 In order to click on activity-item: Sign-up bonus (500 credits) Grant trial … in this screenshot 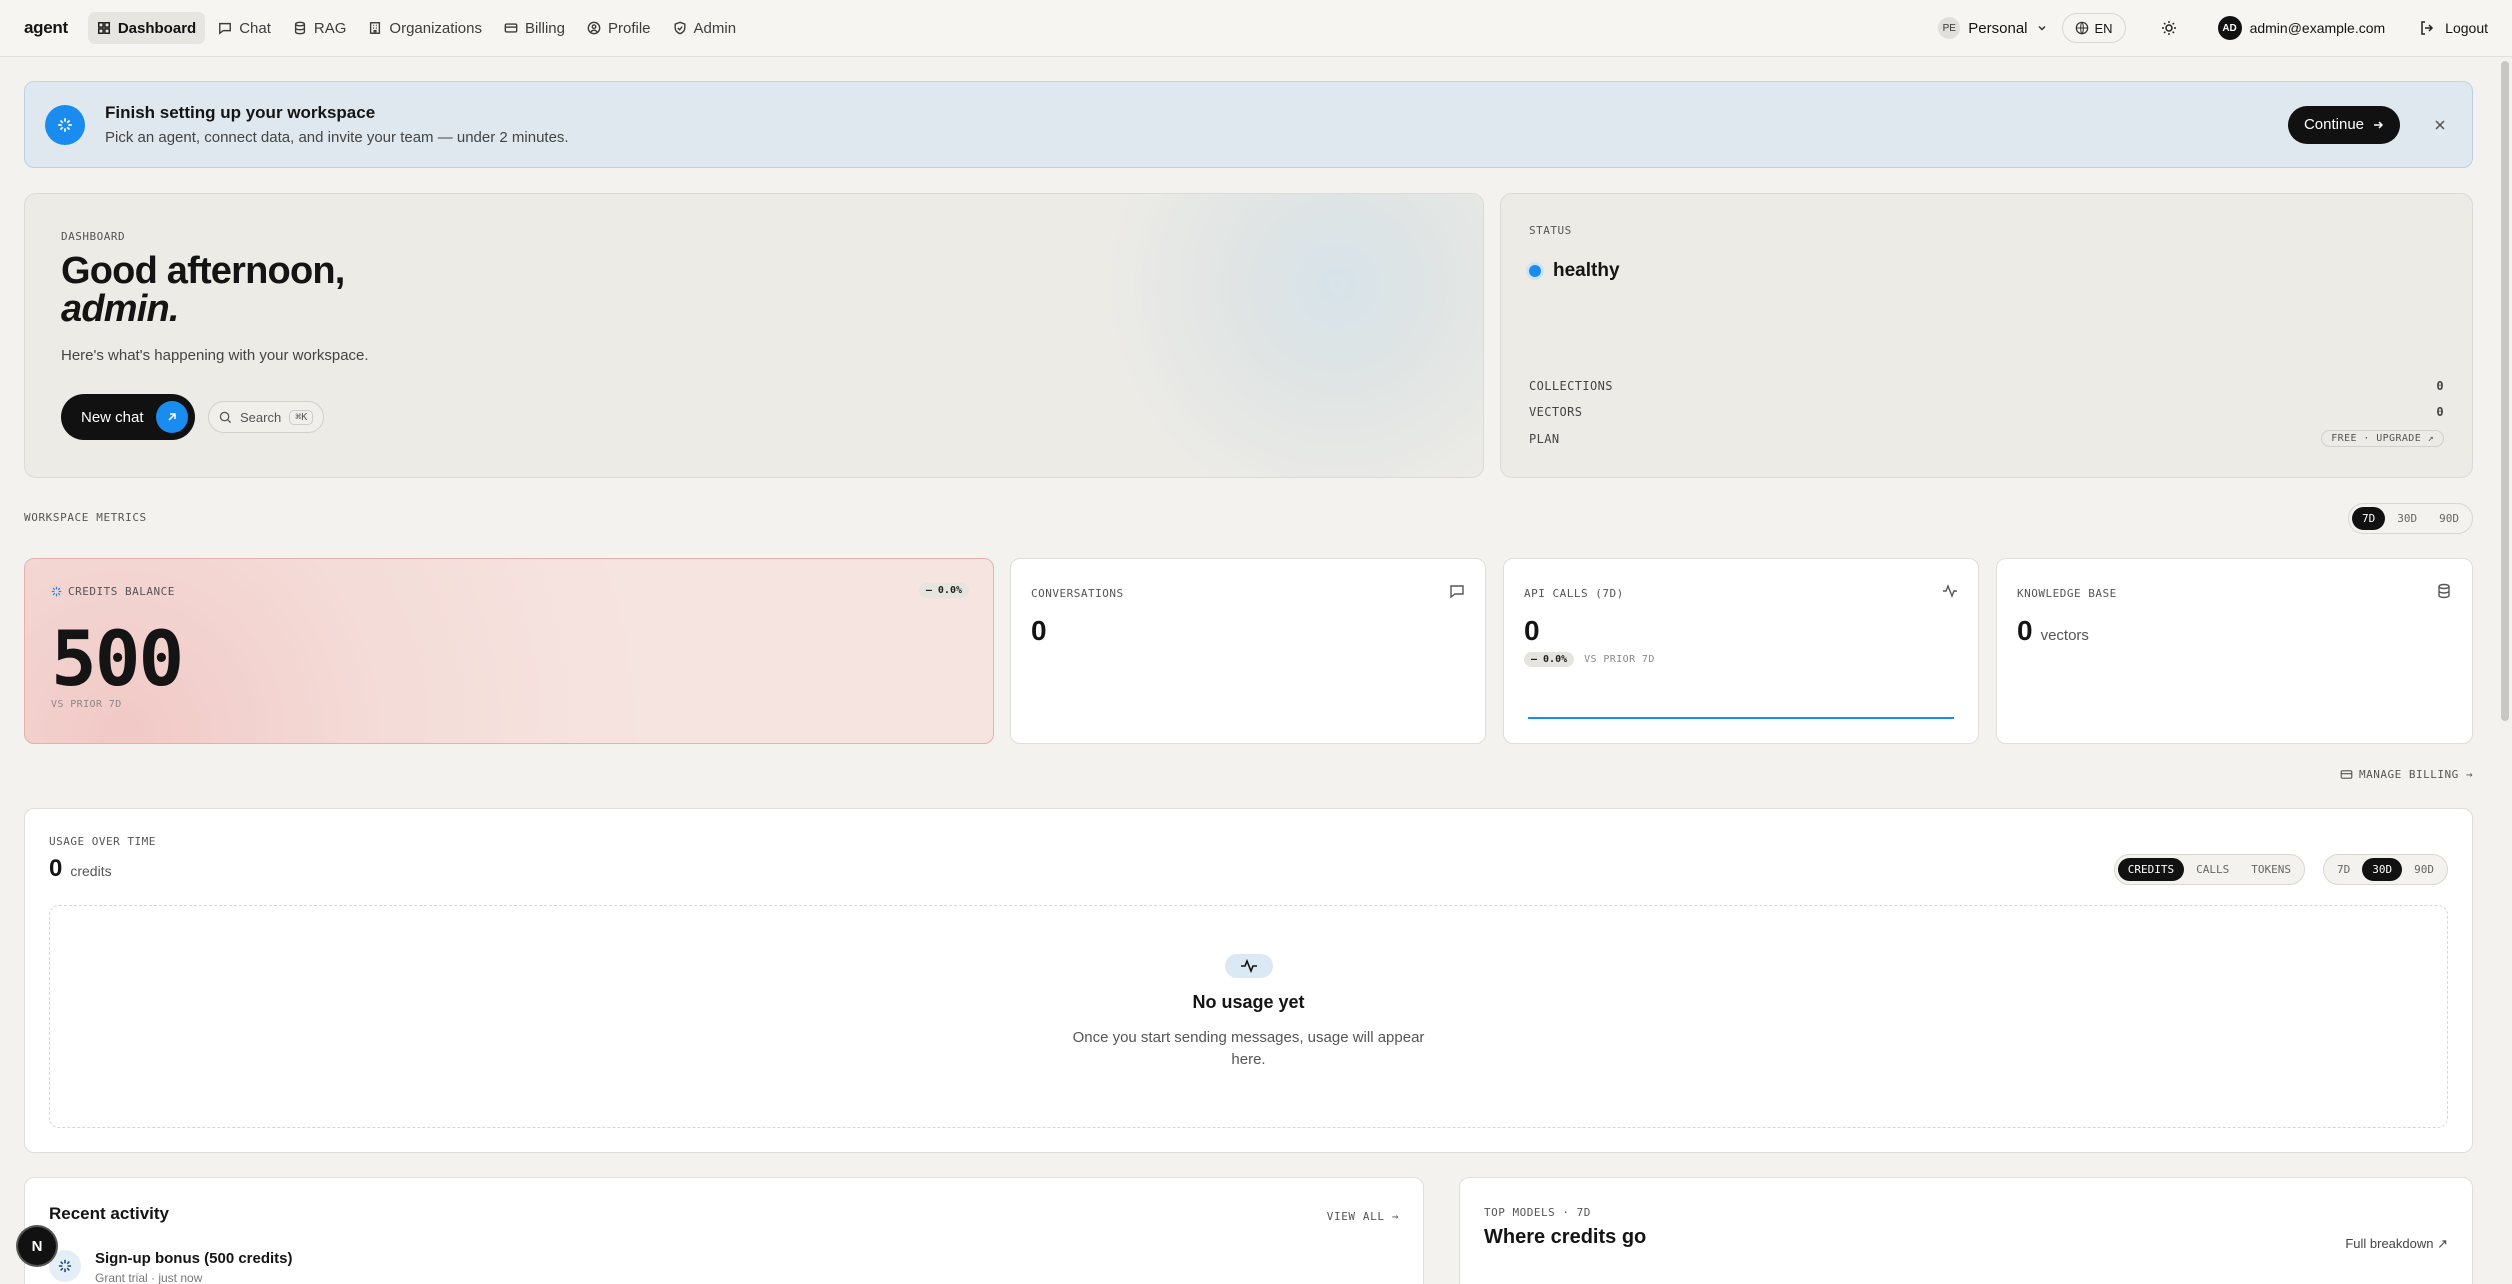, I will do `click(171, 1267)`.